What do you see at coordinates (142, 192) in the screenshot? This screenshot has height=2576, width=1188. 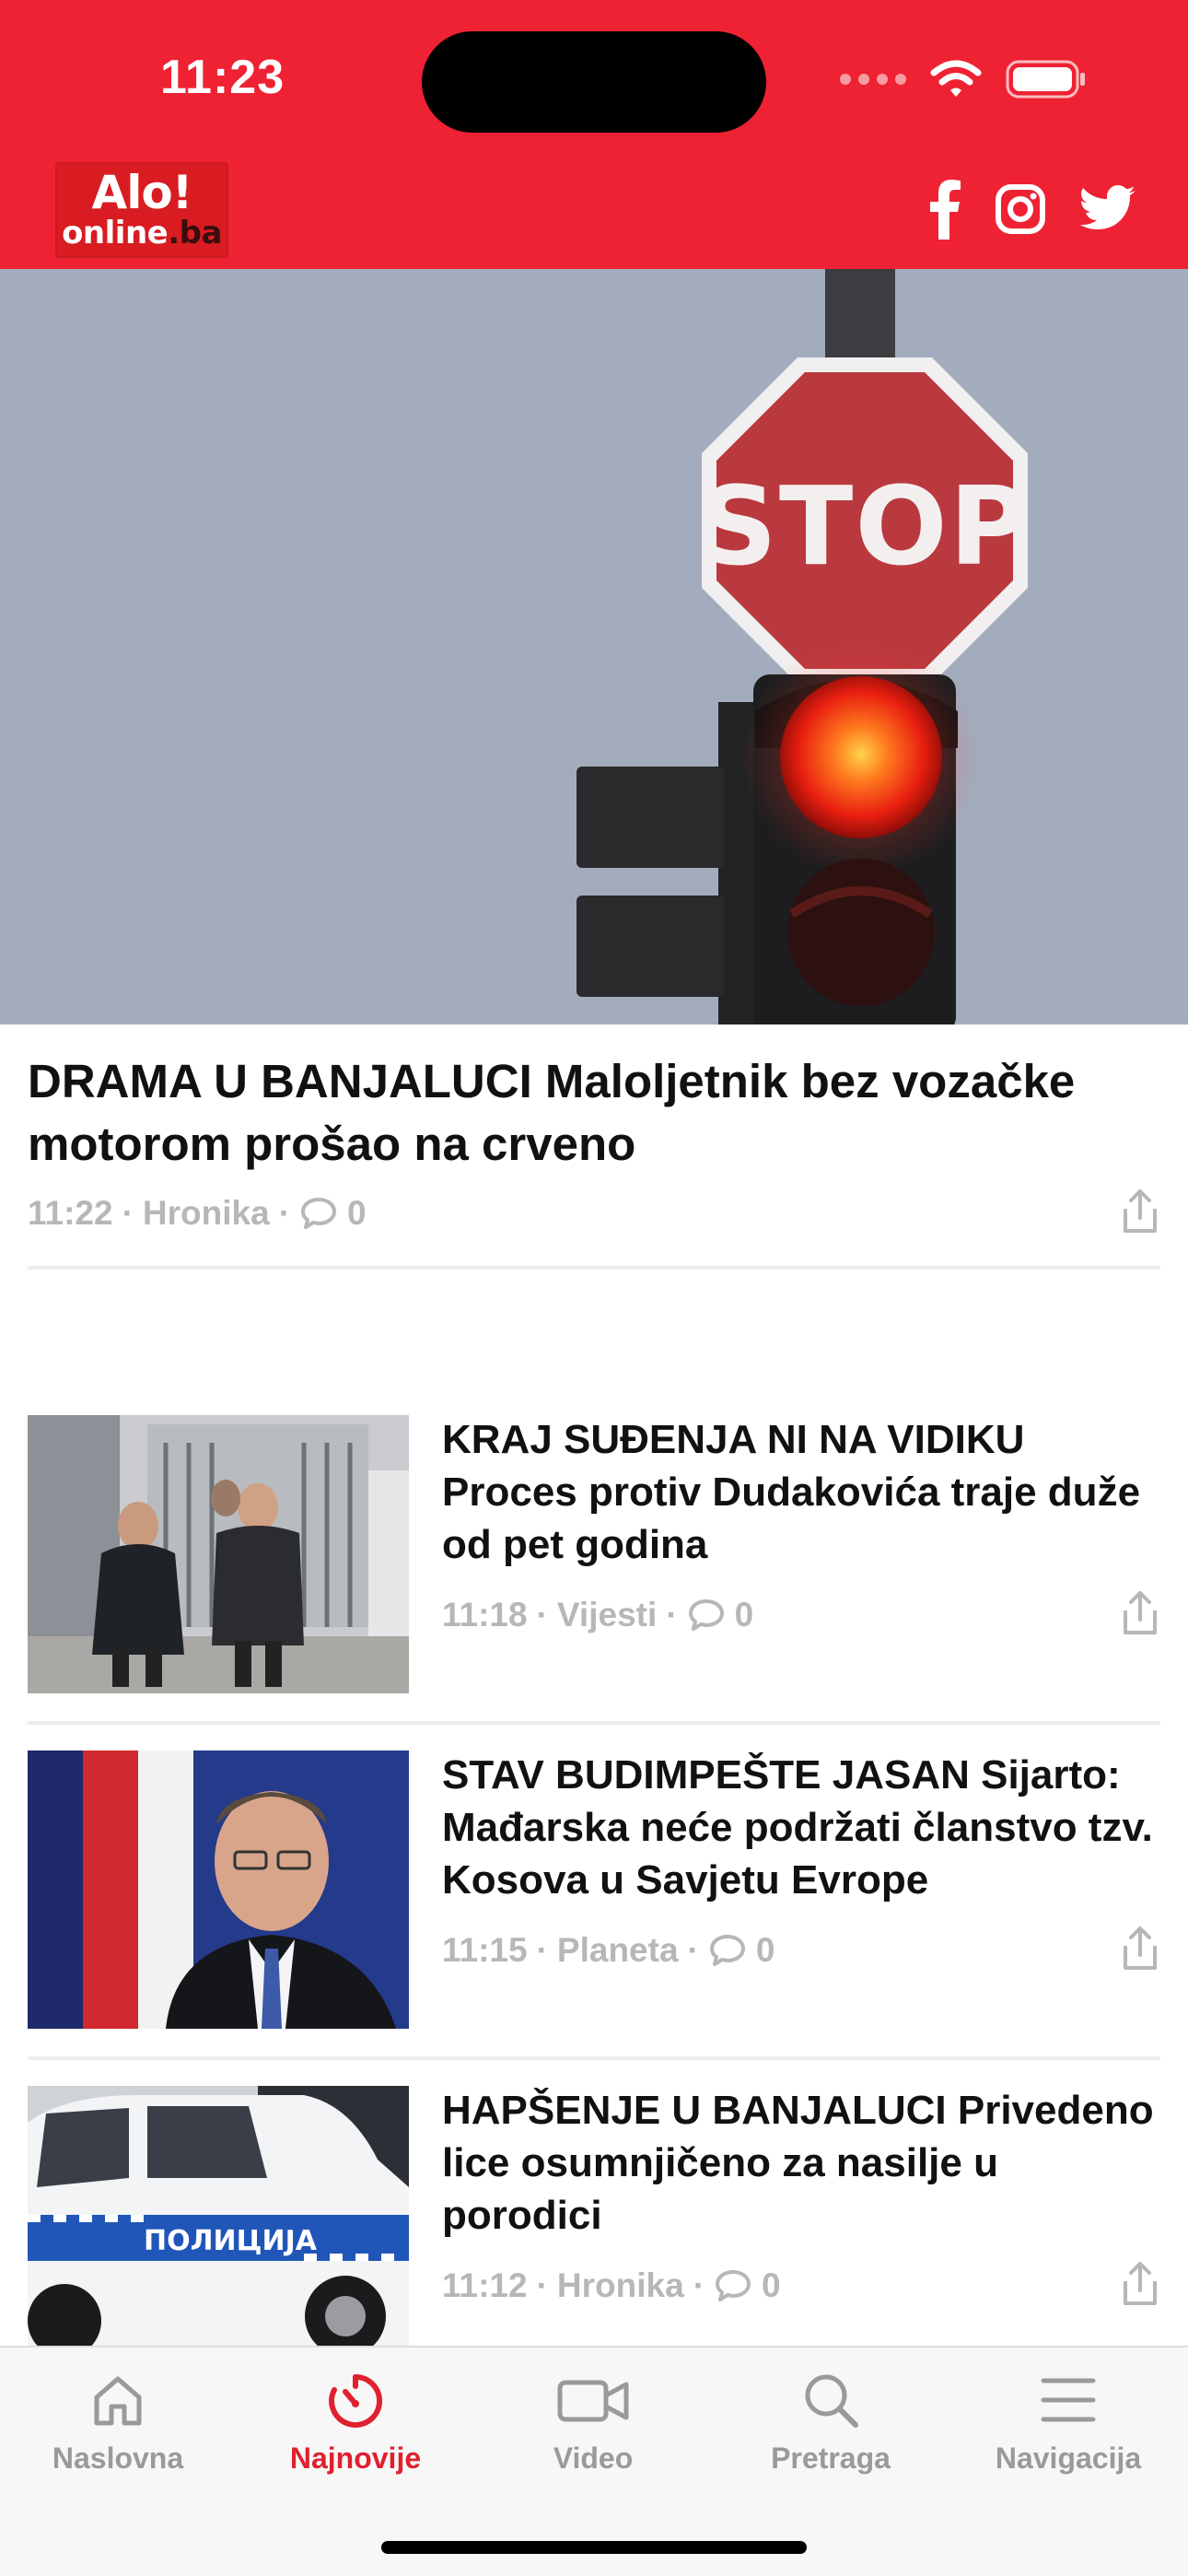 I see `logo-top-text: Alo!` at bounding box center [142, 192].